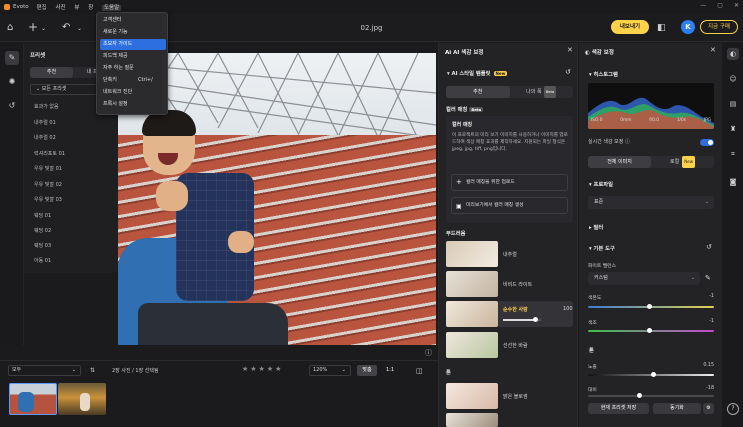  What do you see at coordinates (518, 285) in the screenshot?
I see `style-label: 비비드 라이트` at bounding box center [518, 285].